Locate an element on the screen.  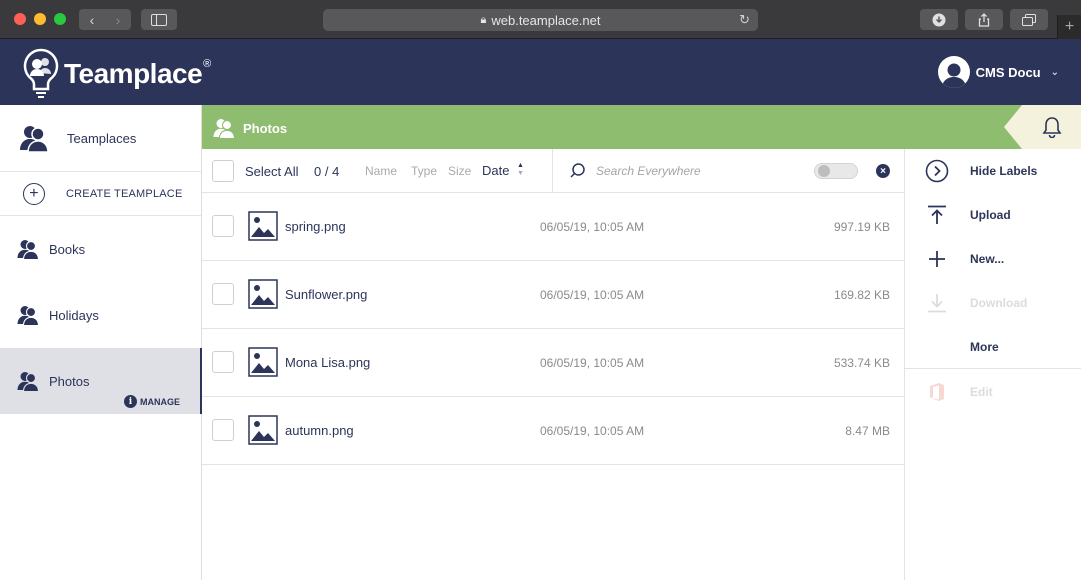
file-size: 533.74 KB is located at coordinates (861, 363).